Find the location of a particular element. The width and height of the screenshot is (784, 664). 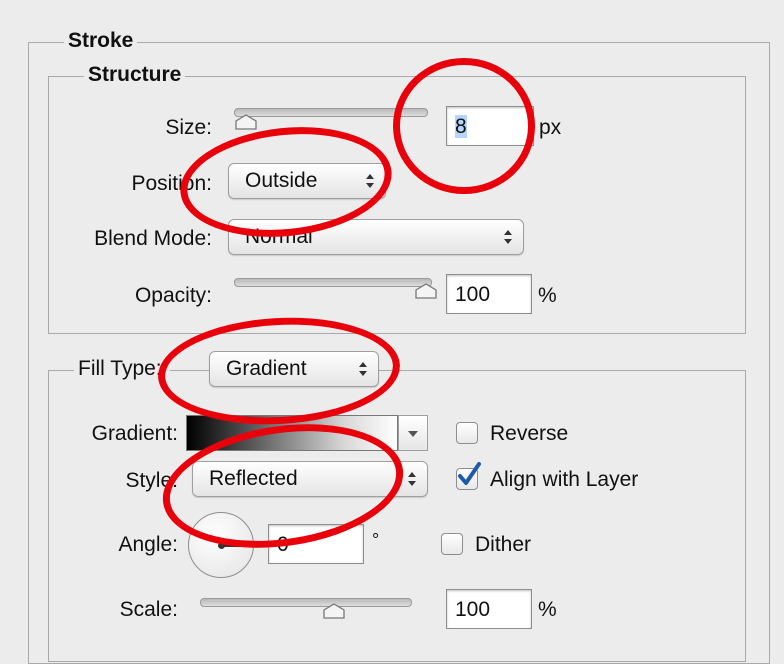

position-select: Outside is located at coordinates (307, 181).